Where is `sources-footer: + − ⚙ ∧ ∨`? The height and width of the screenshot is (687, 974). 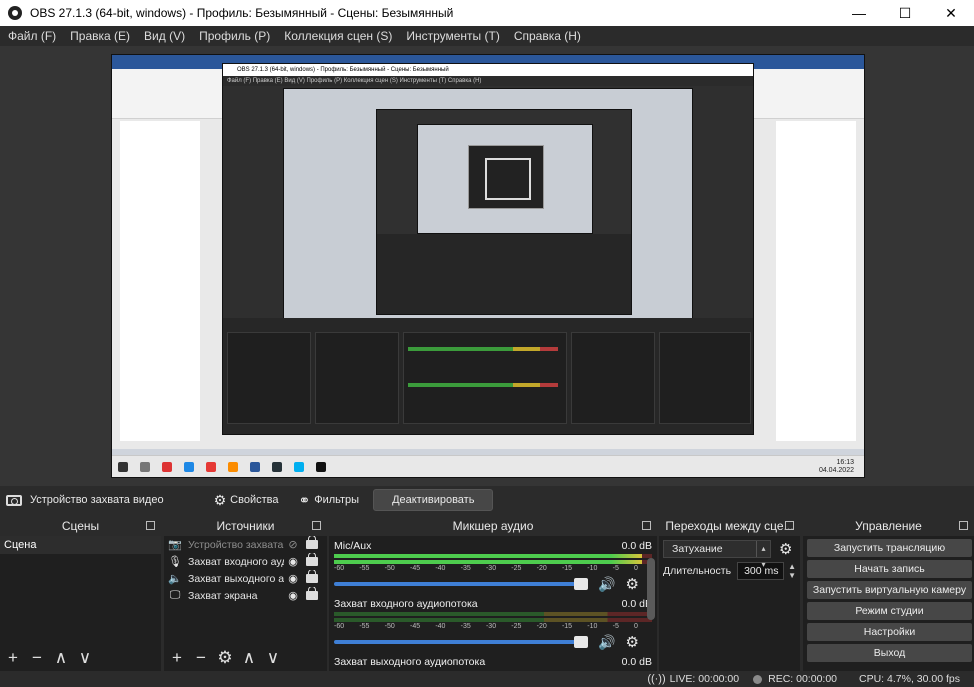 sources-footer: + − ⚙ ∧ ∨ is located at coordinates (245, 658).